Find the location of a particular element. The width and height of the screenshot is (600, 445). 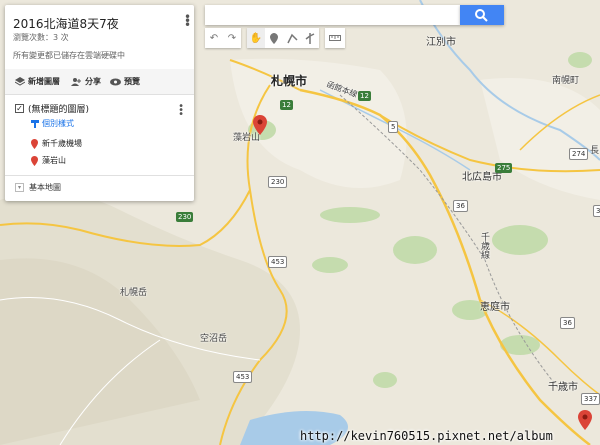

layers-icon is located at coordinates (20, 81).